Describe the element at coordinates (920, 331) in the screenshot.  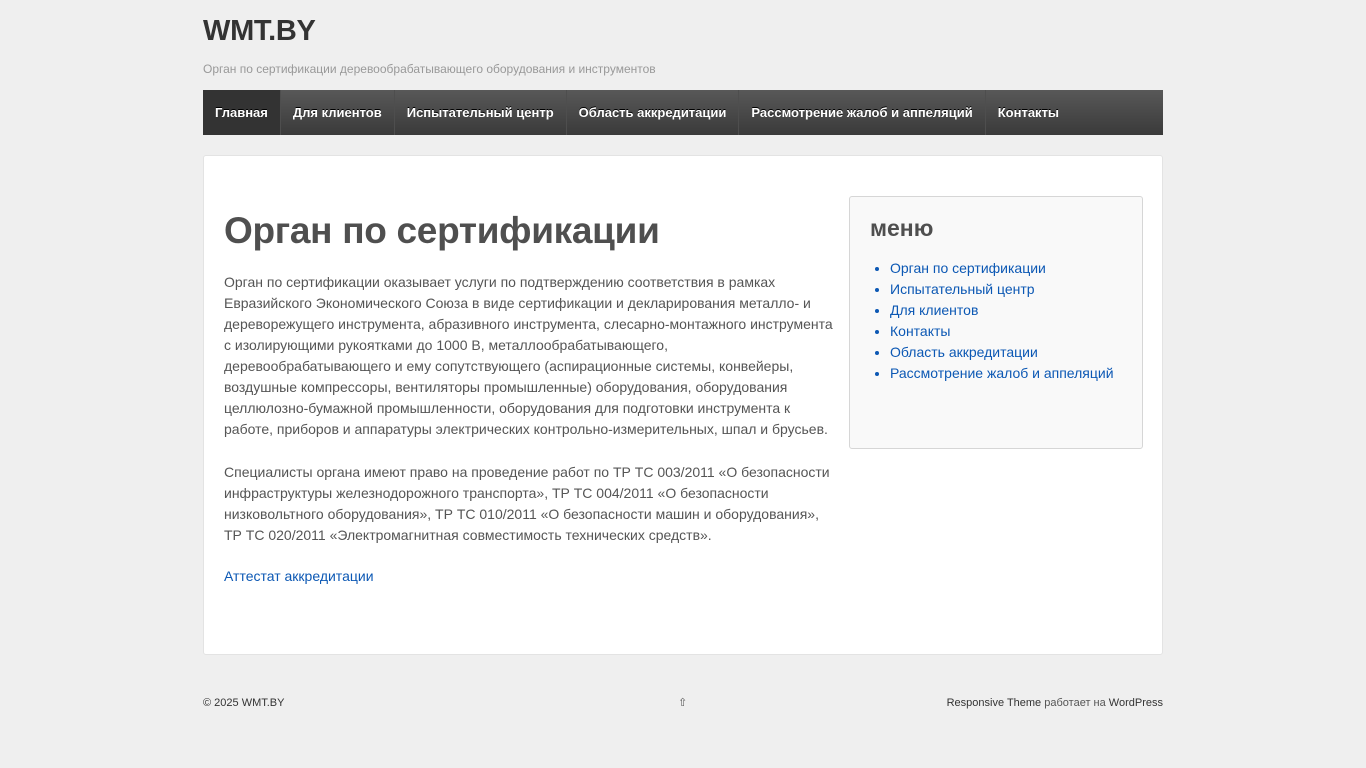
I see `sidebar-link: Контакты` at that location.